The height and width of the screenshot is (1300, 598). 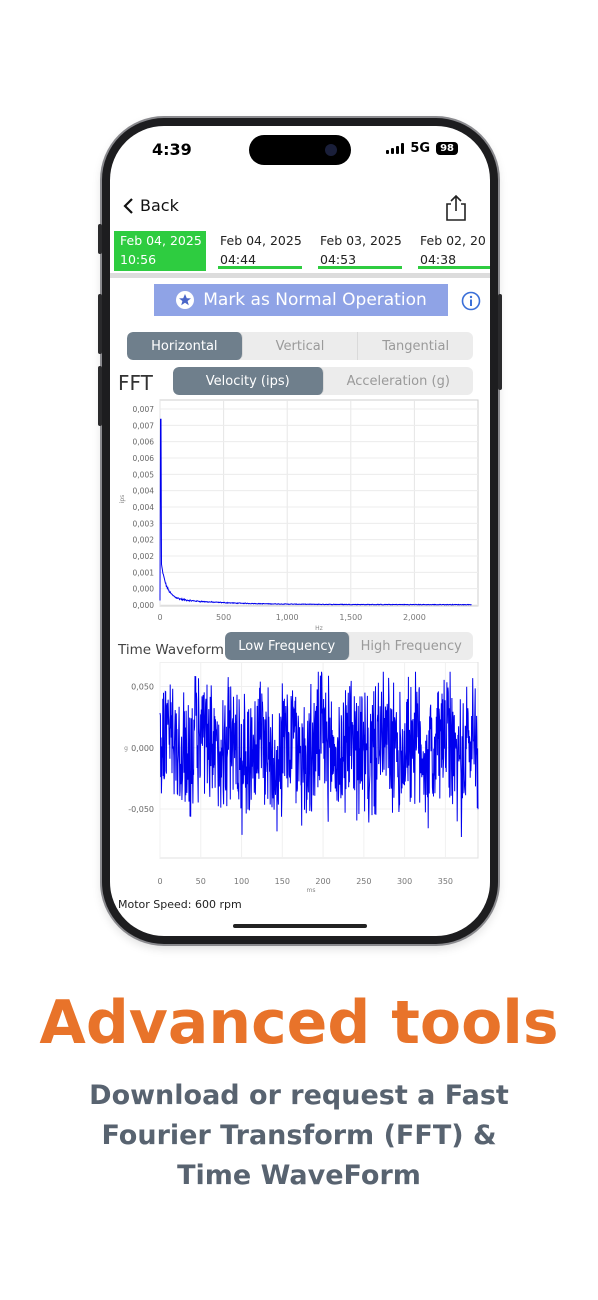 What do you see at coordinates (185, 300) in the screenshot?
I see `star-badge-icon` at bounding box center [185, 300].